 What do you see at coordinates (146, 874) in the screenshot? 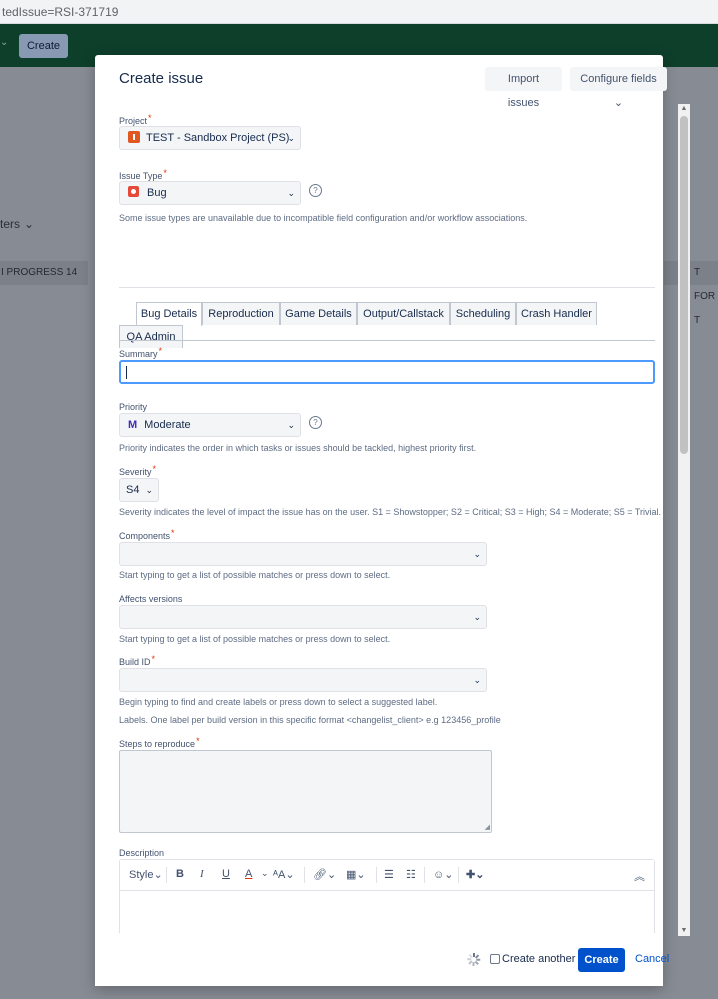
I see `text-style-dropdown: Style⌄` at bounding box center [146, 874].